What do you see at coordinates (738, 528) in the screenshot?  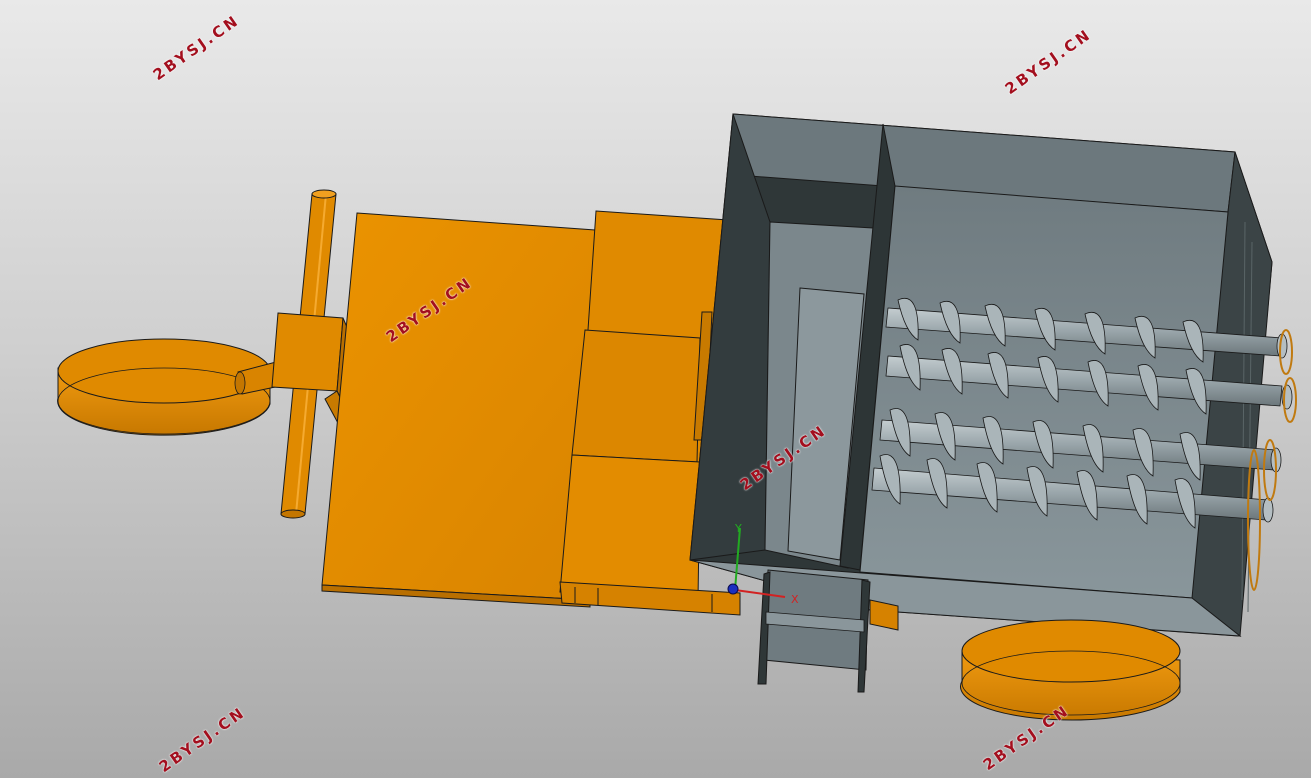 I see `triad-y-label: Y` at bounding box center [738, 528].